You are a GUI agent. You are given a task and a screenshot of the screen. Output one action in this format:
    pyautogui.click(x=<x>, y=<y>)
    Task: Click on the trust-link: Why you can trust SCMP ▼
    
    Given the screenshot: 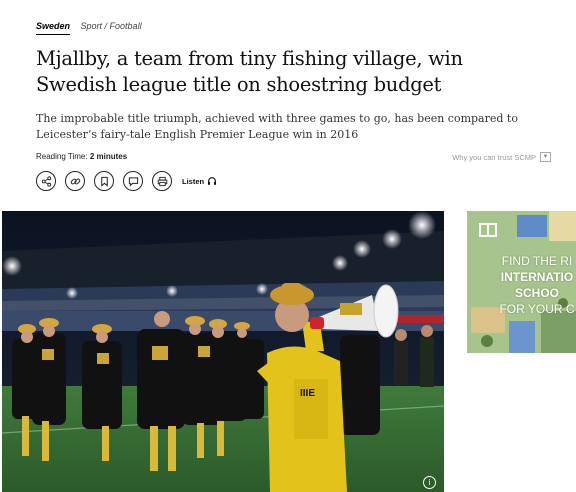 What is the action you would take?
    pyautogui.click(x=501, y=157)
    